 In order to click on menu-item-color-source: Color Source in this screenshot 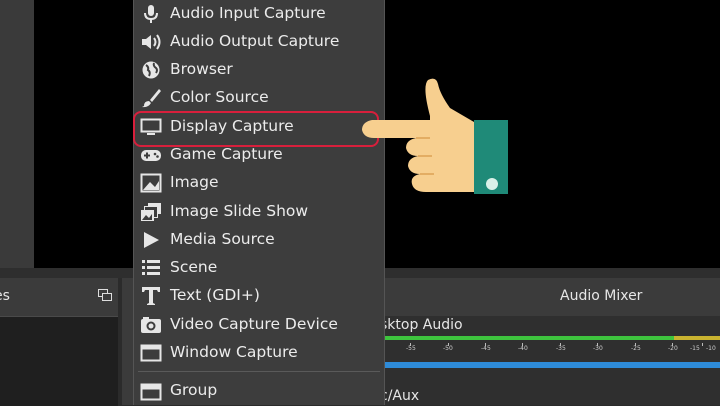, I will do `click(259, 98)`.